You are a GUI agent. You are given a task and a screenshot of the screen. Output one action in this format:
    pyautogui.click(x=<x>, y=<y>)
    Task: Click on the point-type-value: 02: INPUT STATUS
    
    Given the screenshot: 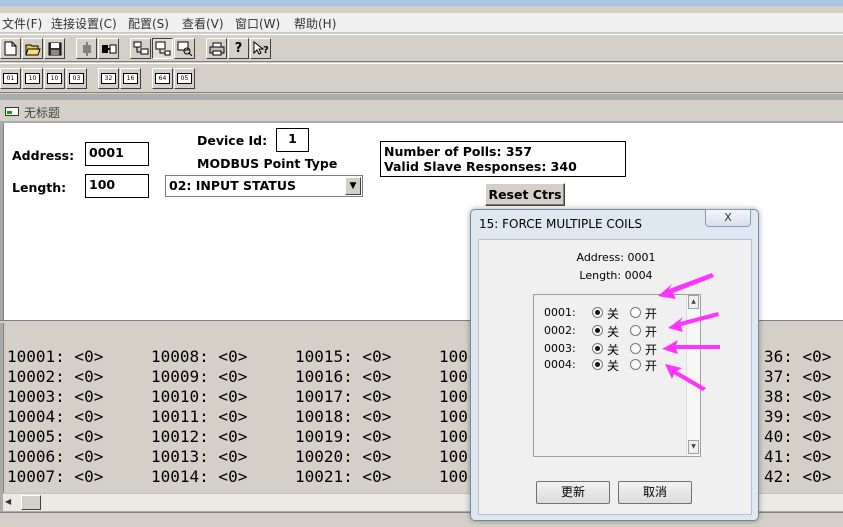 What is the action you would take?
    pyautogui.click(x=232, y=185)
    